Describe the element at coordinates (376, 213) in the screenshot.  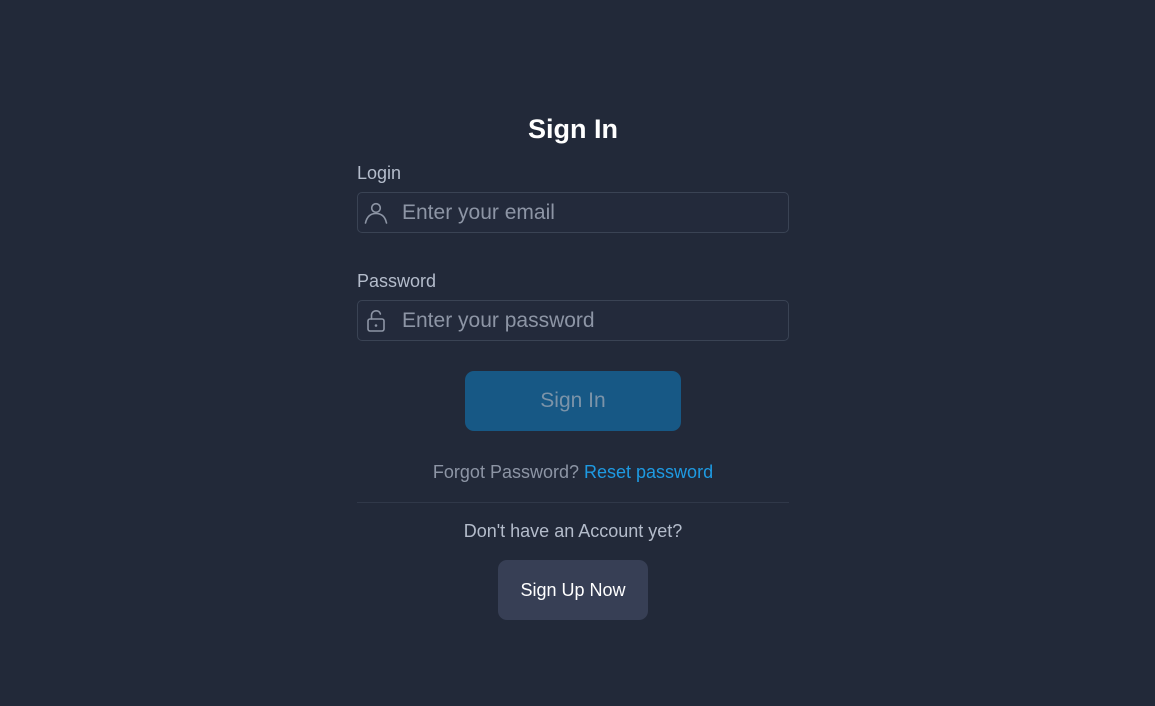
I see `user-icon` at that location.